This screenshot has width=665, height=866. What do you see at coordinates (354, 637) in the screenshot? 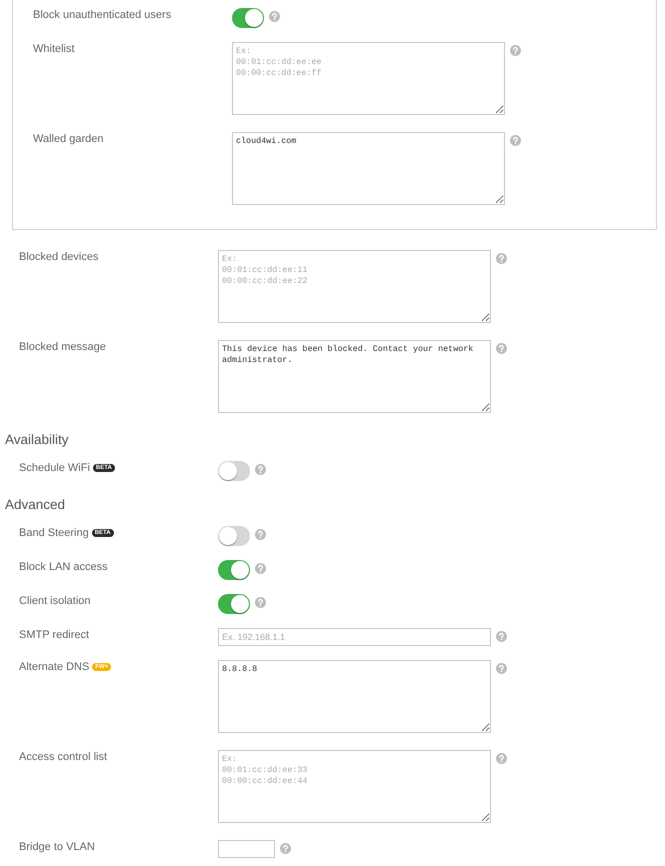
I see `text-input: Ex. 192.168.1.1` at bounding box center [354, 637].